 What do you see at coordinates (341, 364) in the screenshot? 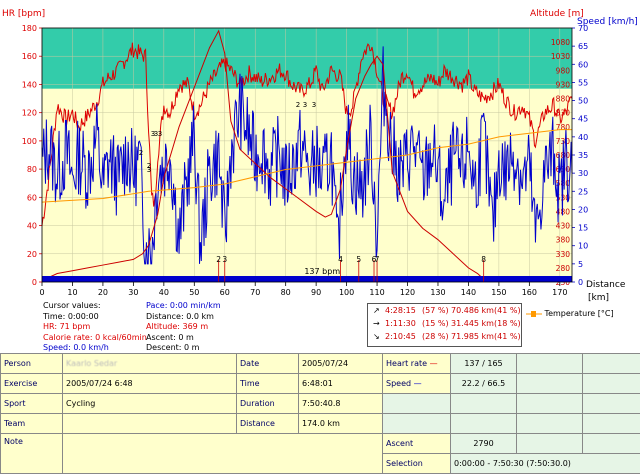
I see `date-value: 2005/07/24` at bounding box center [341, 364].